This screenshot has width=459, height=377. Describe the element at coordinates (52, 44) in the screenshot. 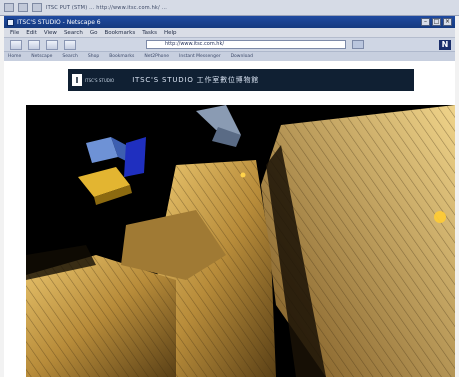

I see `reload-button` at that location.